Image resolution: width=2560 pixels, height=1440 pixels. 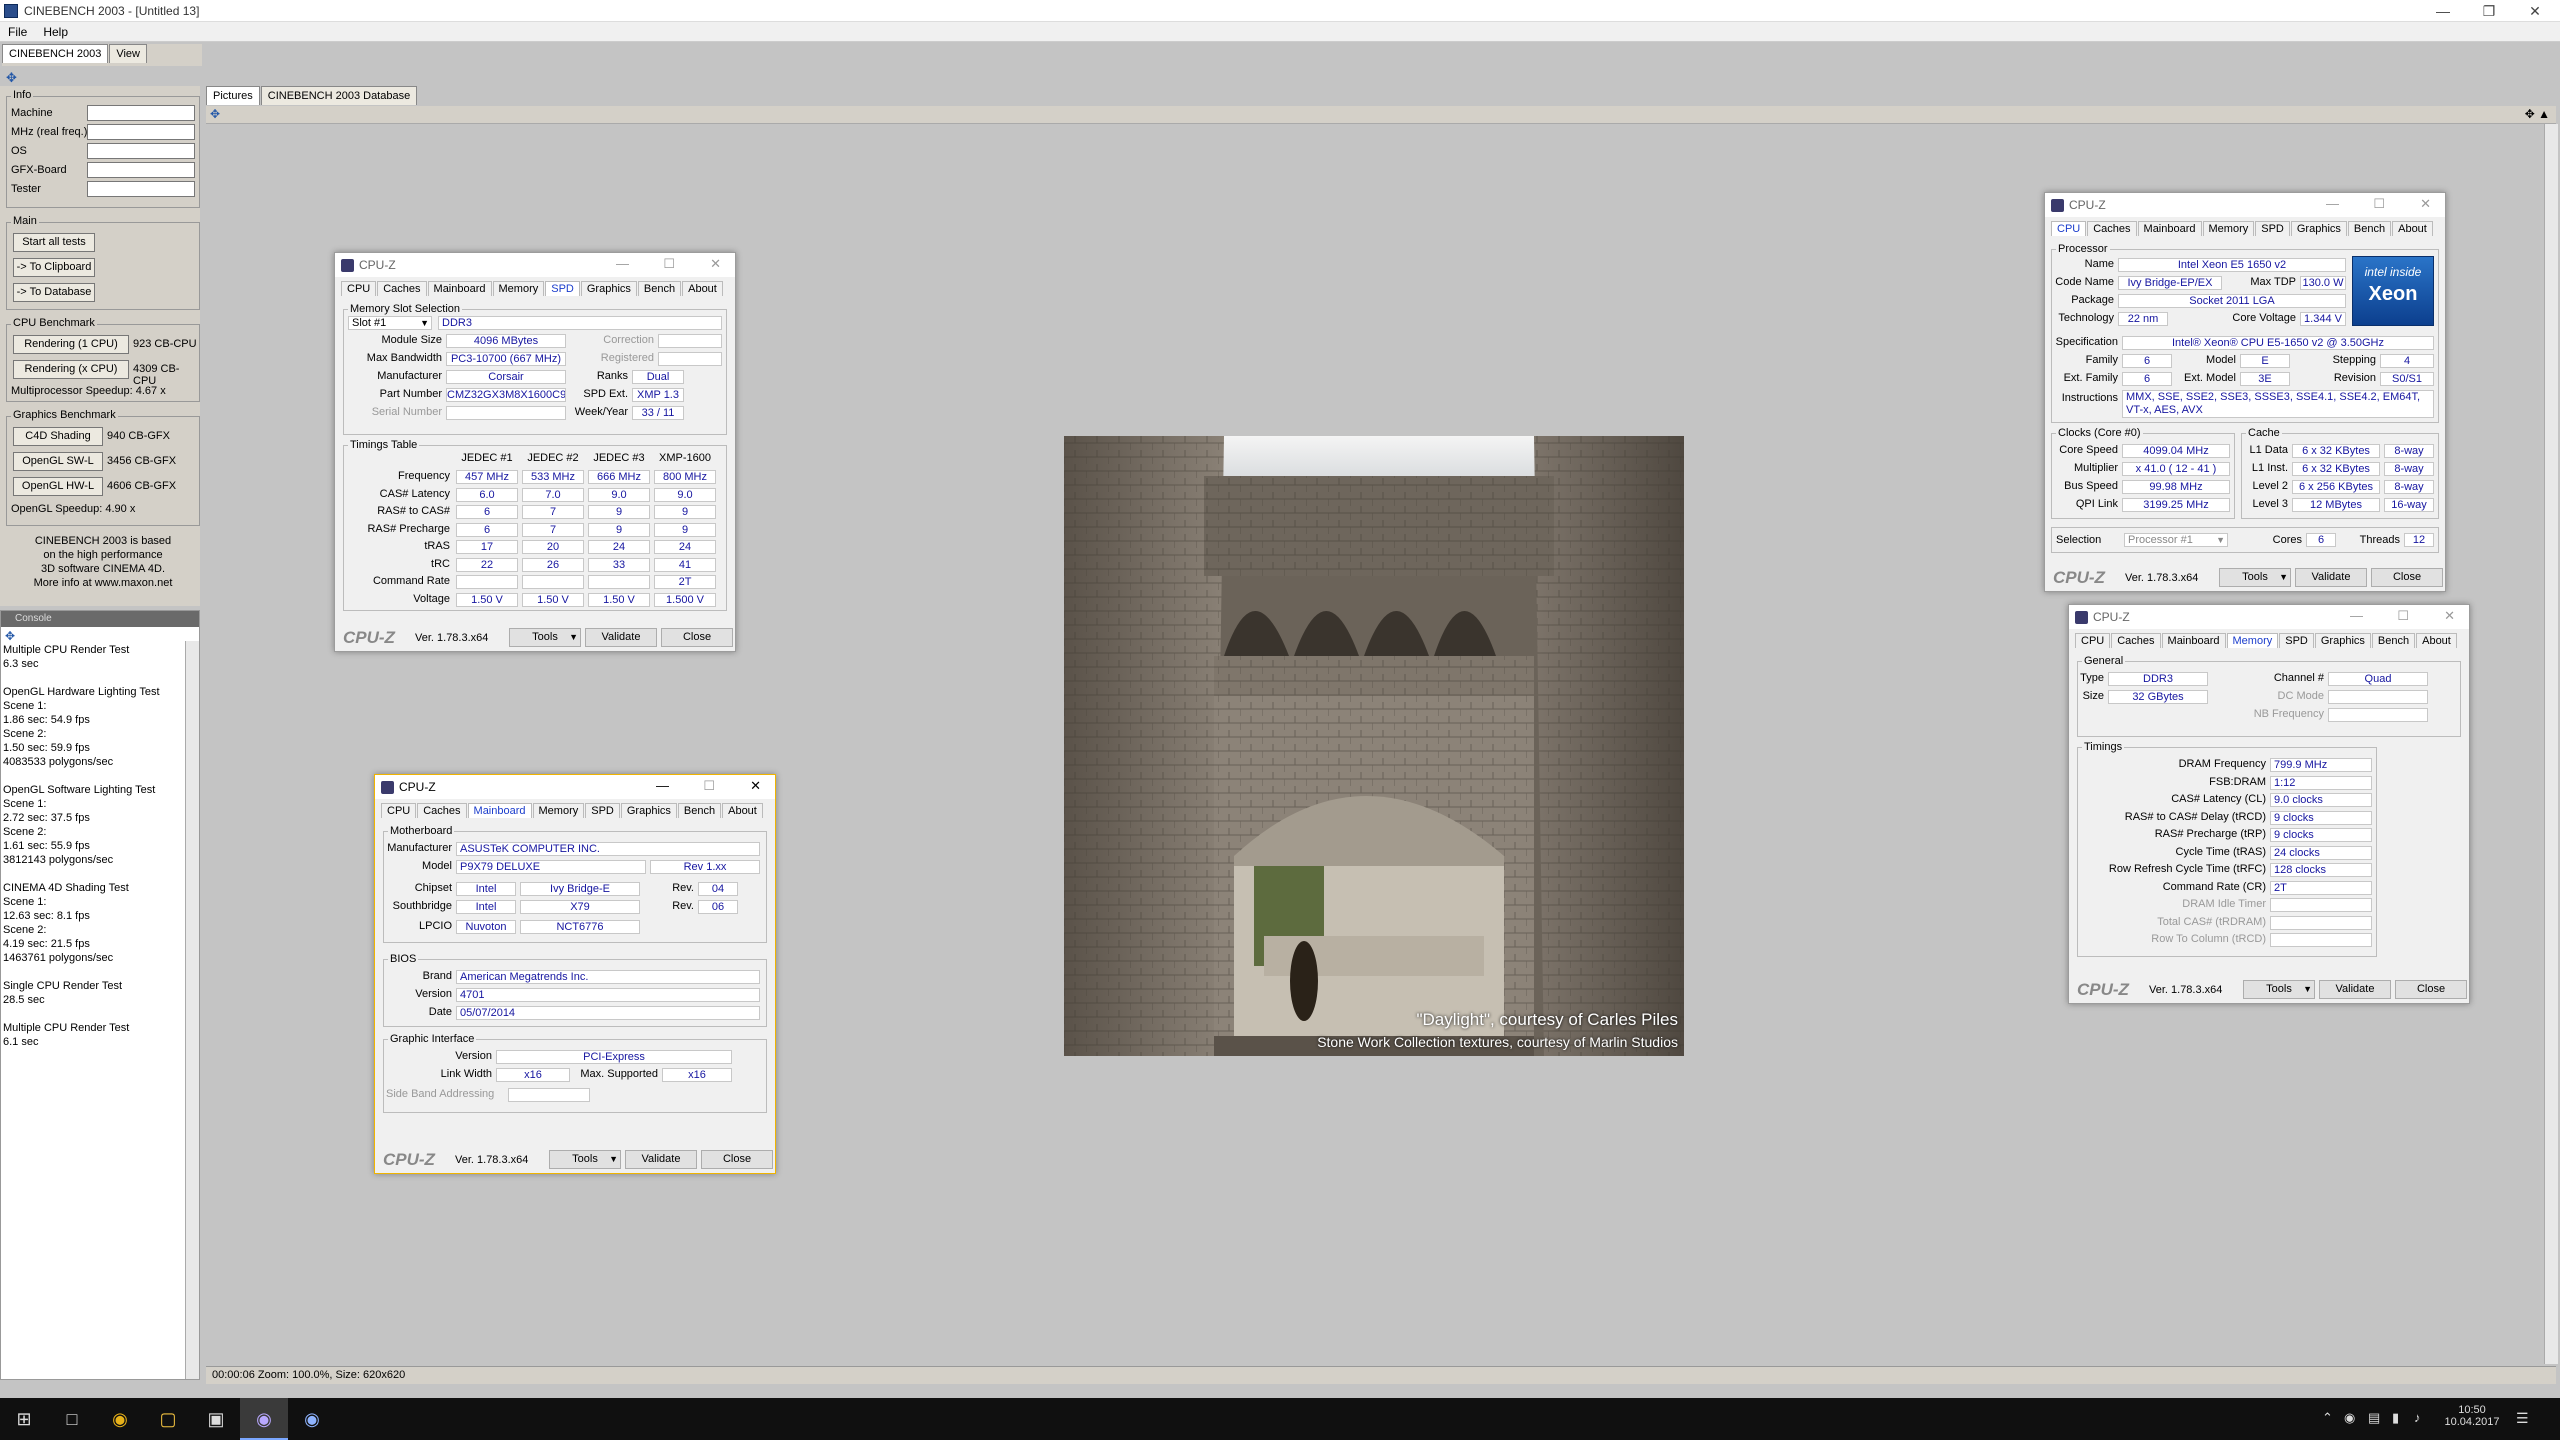 What do you see at coordinates (755, 786) in the screenshot?
I see `cpuz-mb-close-icon: ✕` at bounding box center [755, 786].